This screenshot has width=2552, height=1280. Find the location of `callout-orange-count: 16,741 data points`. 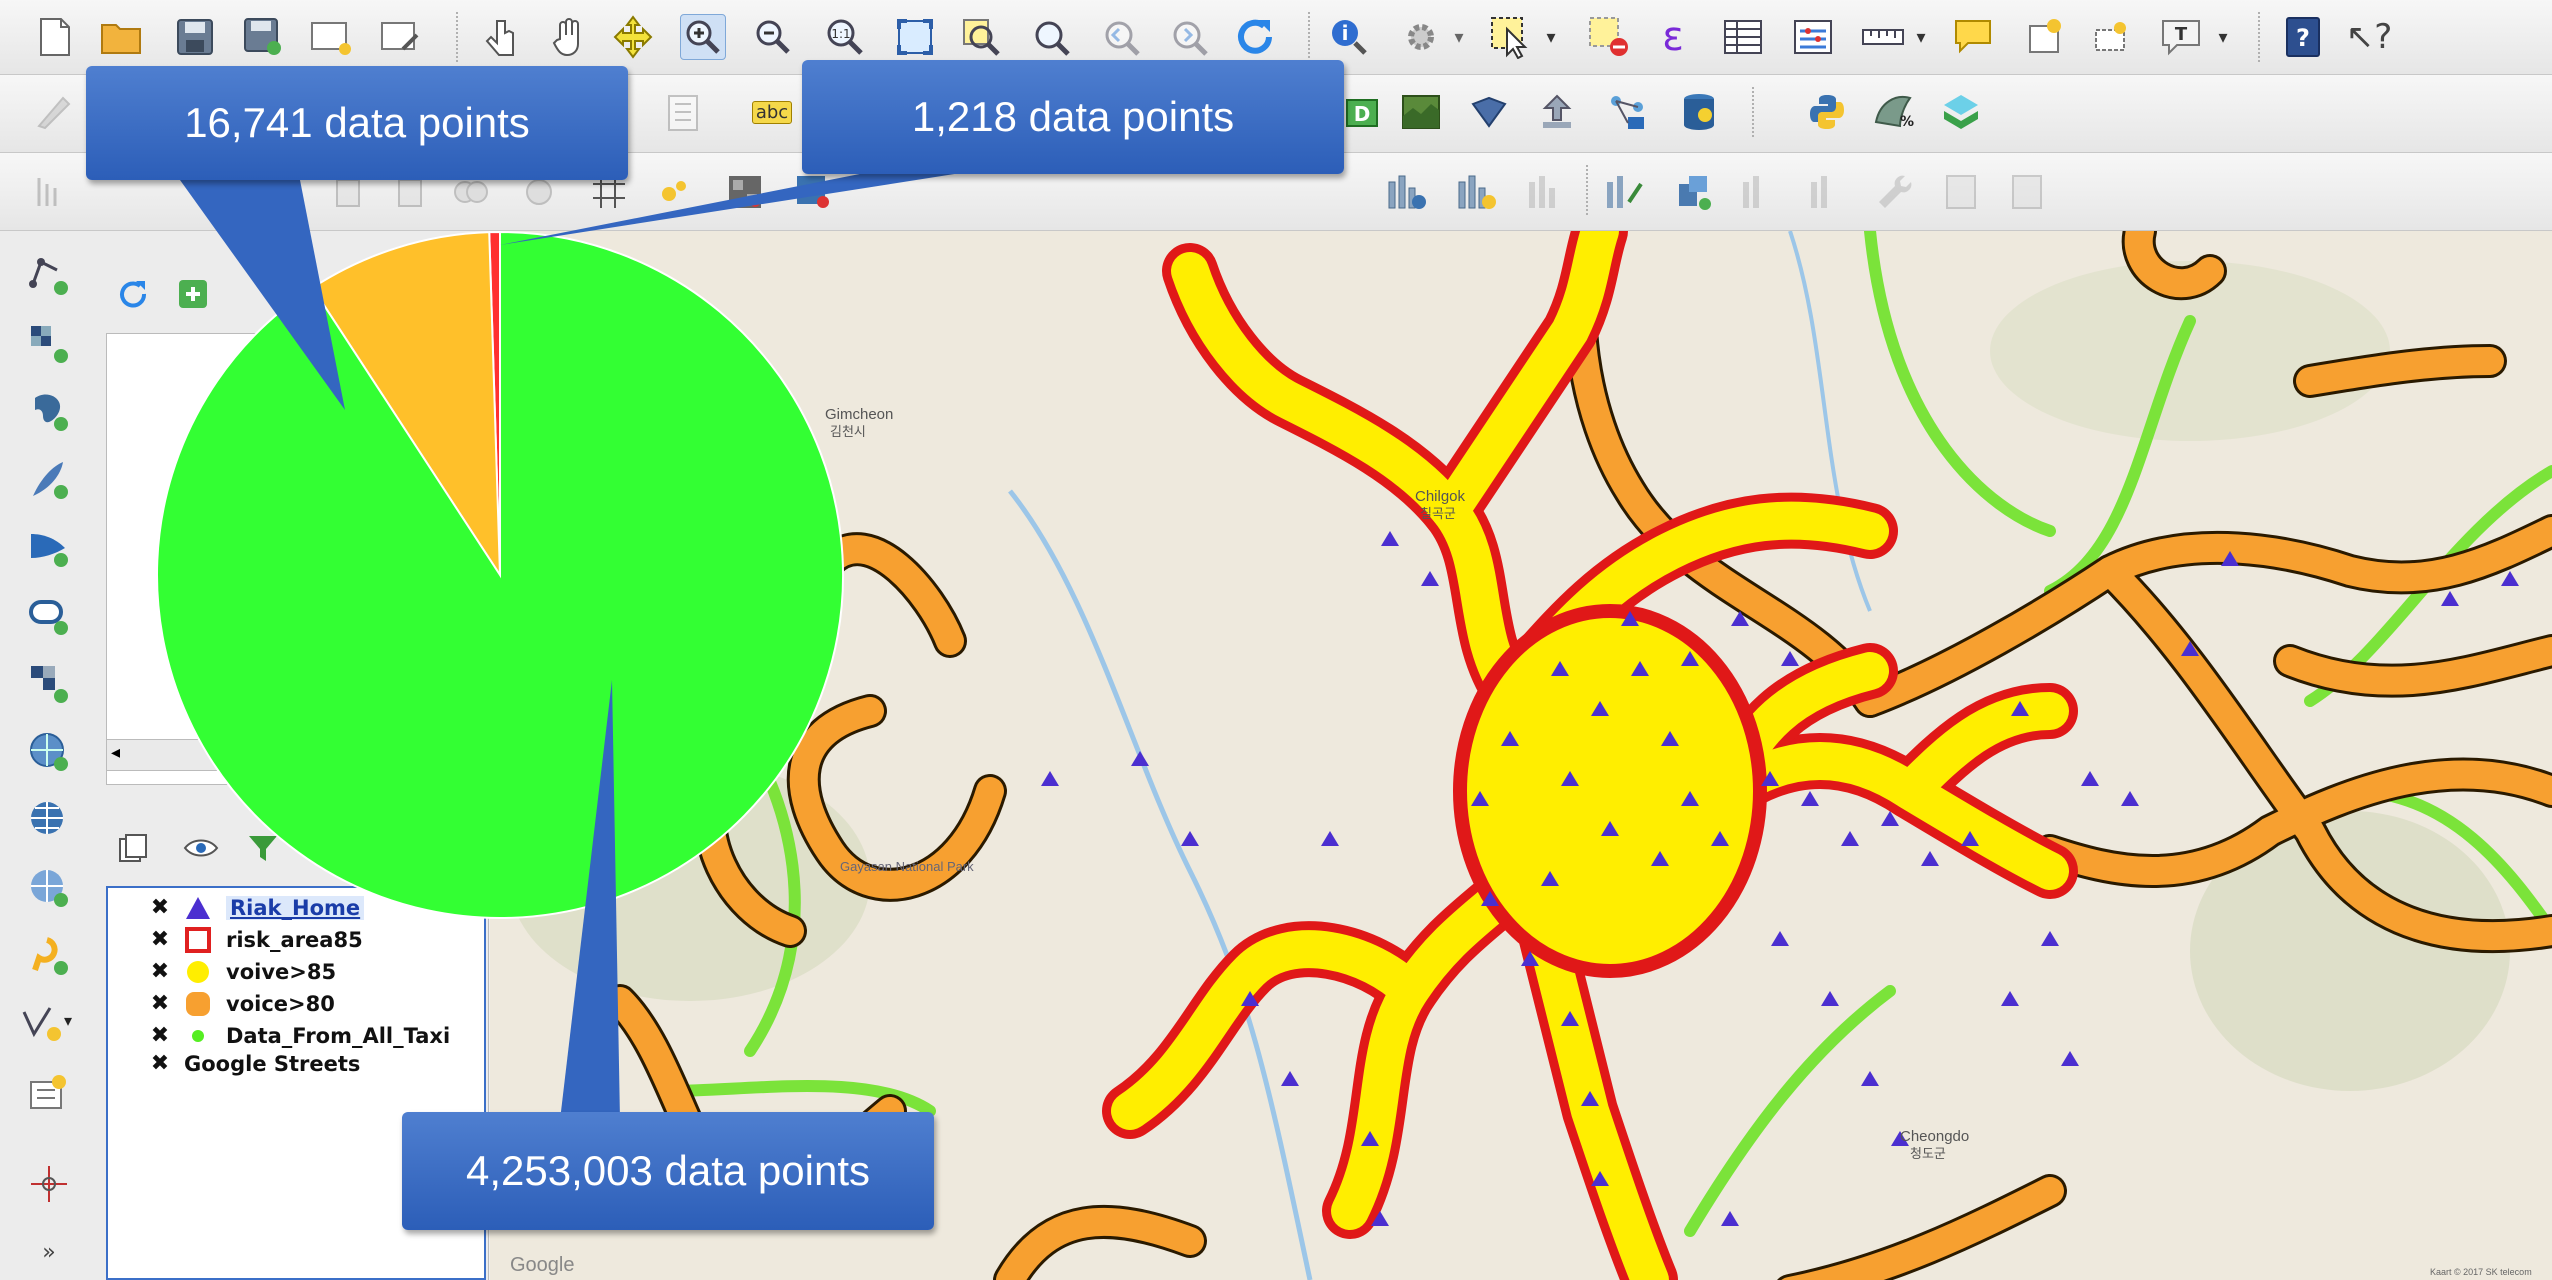

callout-orange-count: 16,741 data points is located at coordinates (357, 123).